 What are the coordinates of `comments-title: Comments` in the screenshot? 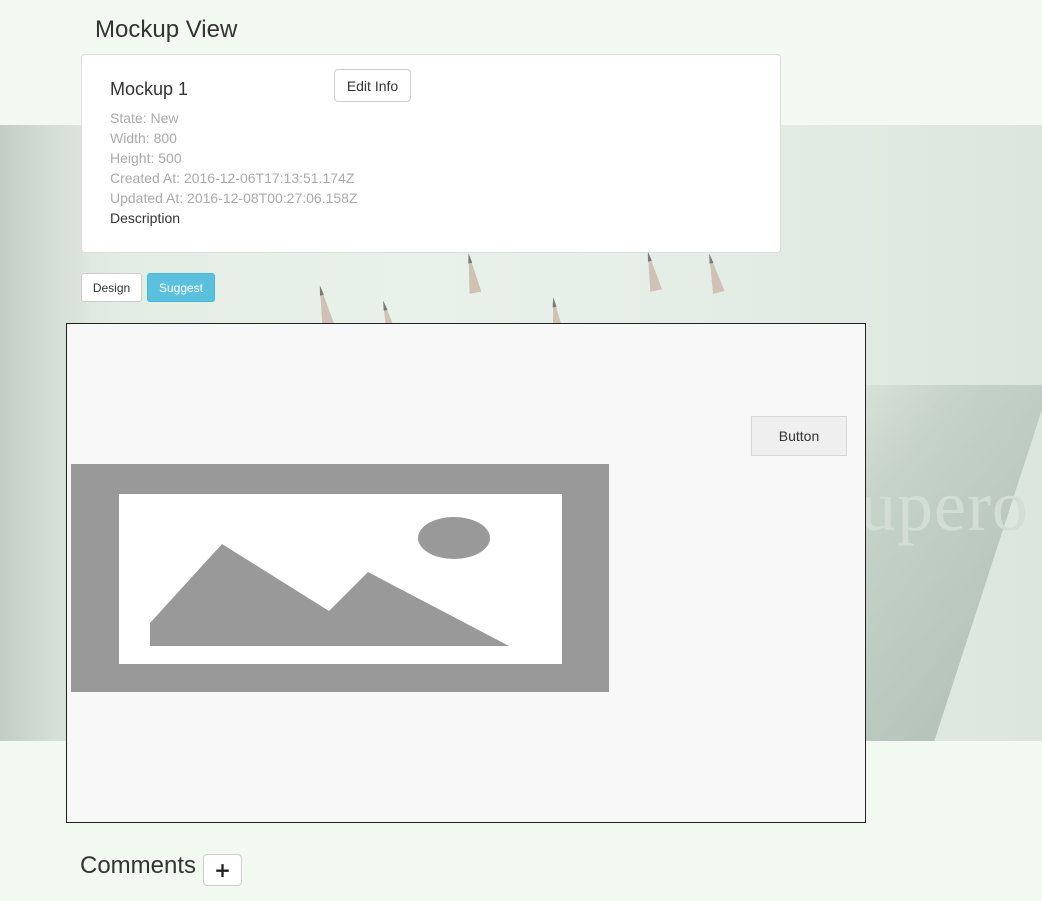 It's located at (138, 865).